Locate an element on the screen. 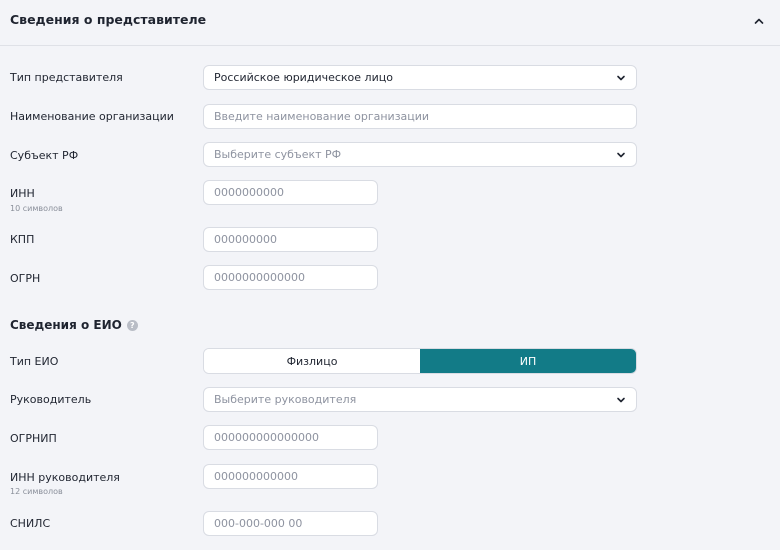 This screenshot has height=550, width=780. ogrn-placeholder: 0000000000000 is located at coordinates (259, 277).